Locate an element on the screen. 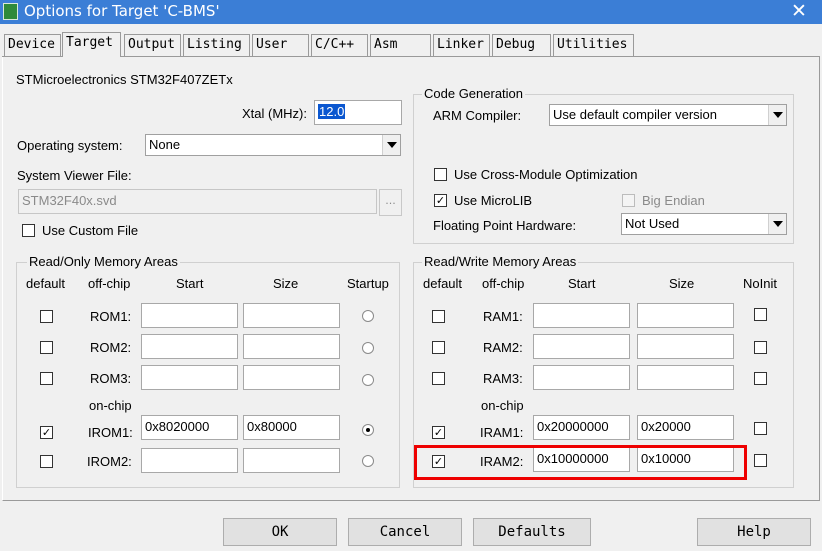 The image size is (822, 551). rom2-start-input is located at coordinates (189, 346).